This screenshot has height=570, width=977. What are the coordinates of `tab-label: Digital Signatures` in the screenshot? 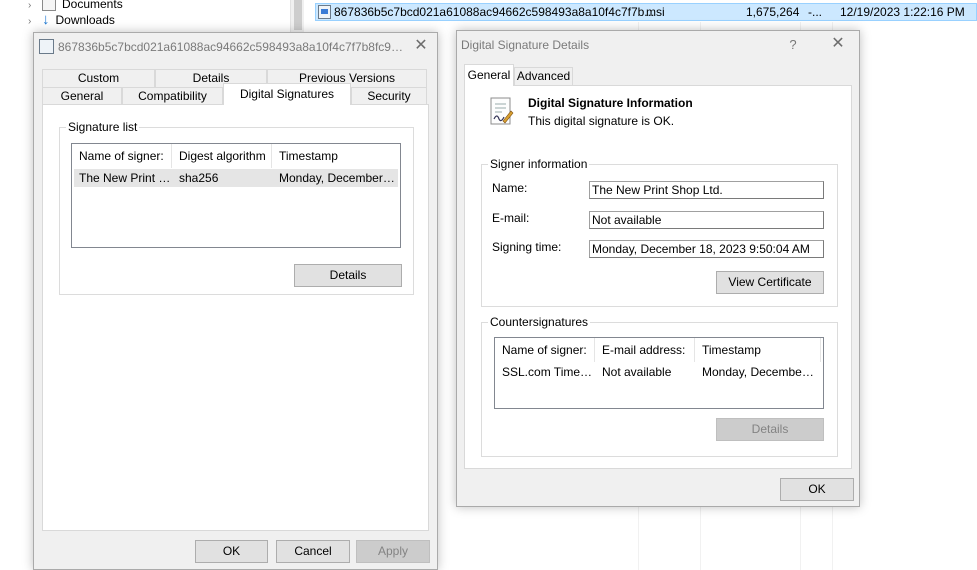 It's located at (287, 94).